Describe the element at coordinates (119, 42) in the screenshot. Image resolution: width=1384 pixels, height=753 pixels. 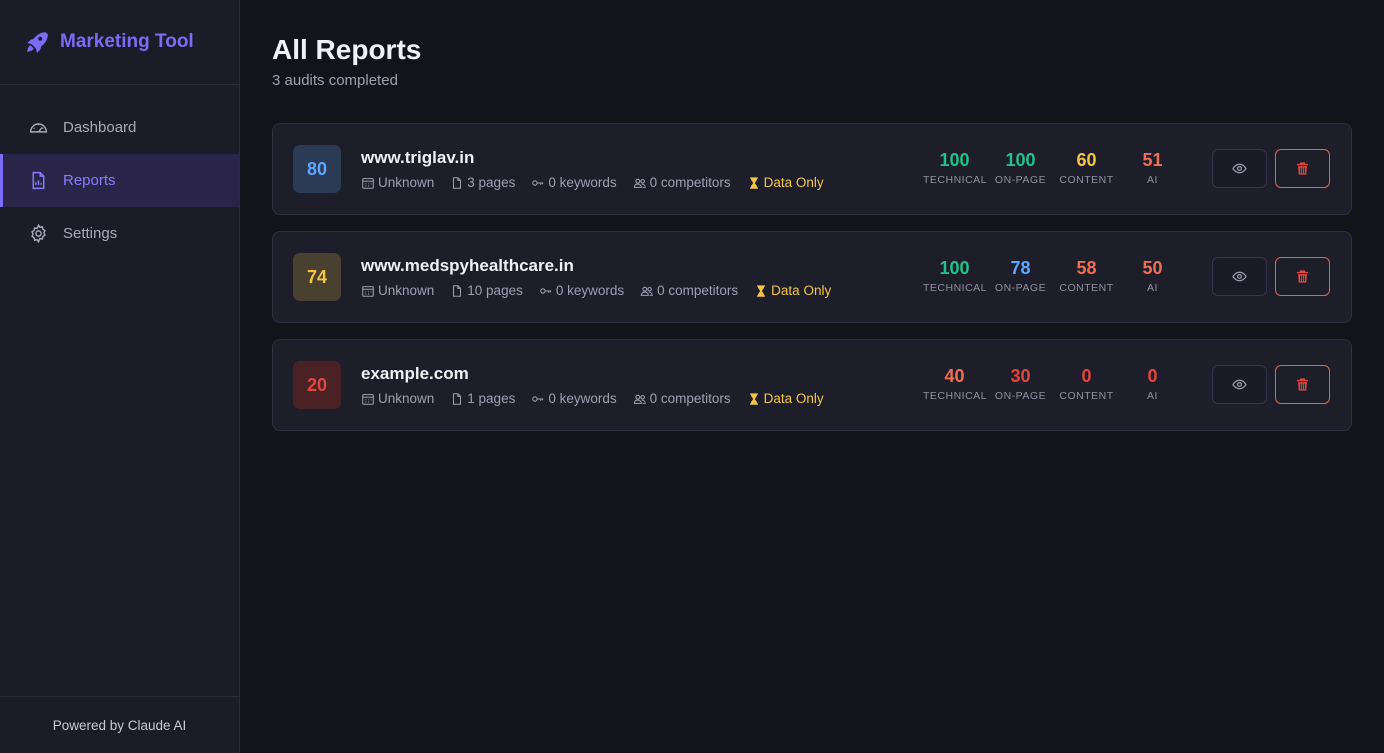
I see `brand: Marketing Tool` at that location.